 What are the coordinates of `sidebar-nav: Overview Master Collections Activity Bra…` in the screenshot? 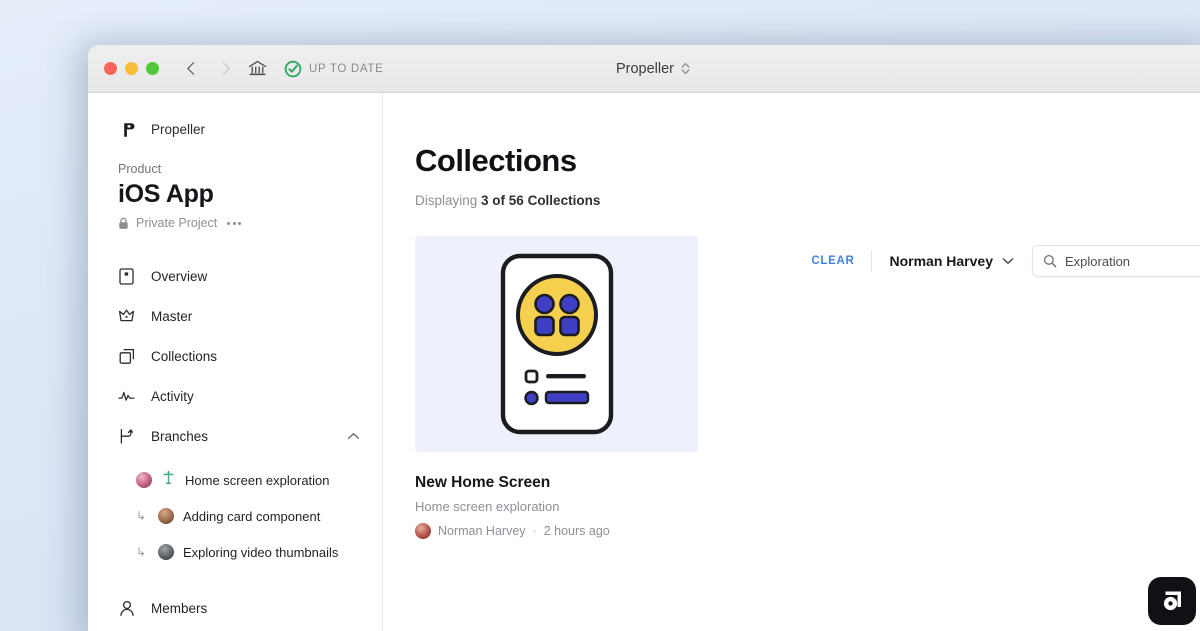 It's located at (235, 442).